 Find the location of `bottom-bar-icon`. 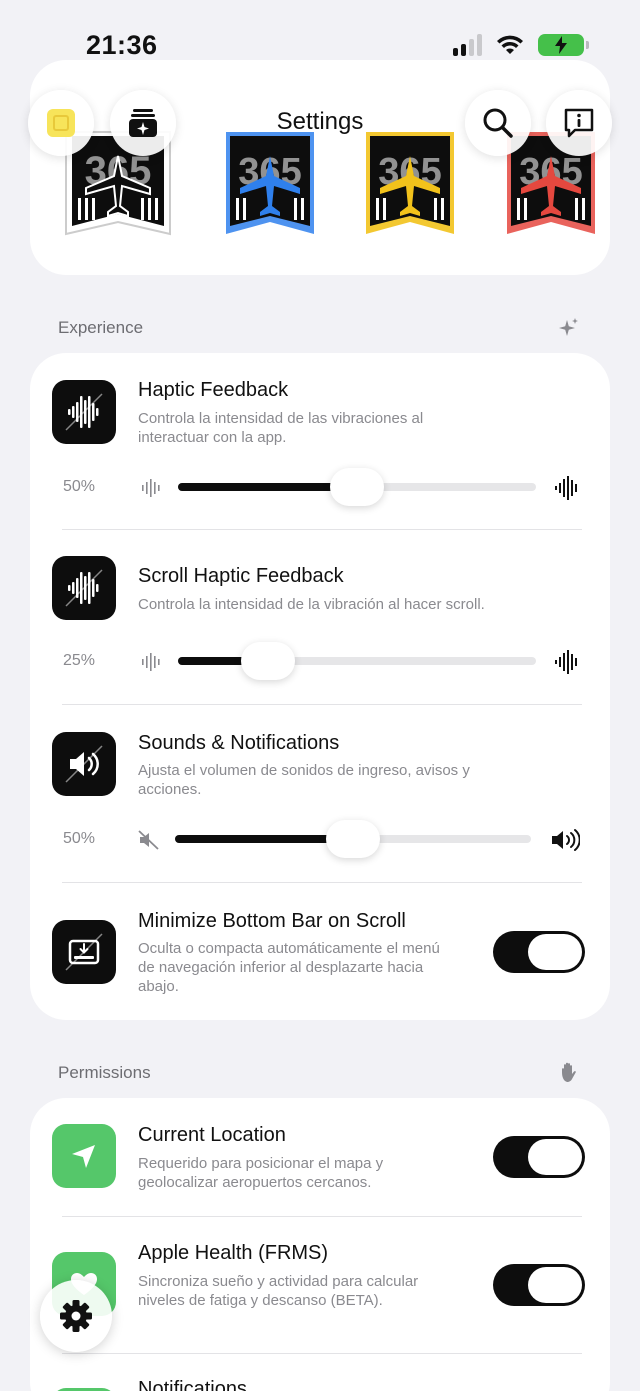

bottom-bar-icon is located at coordinates (84, 952).